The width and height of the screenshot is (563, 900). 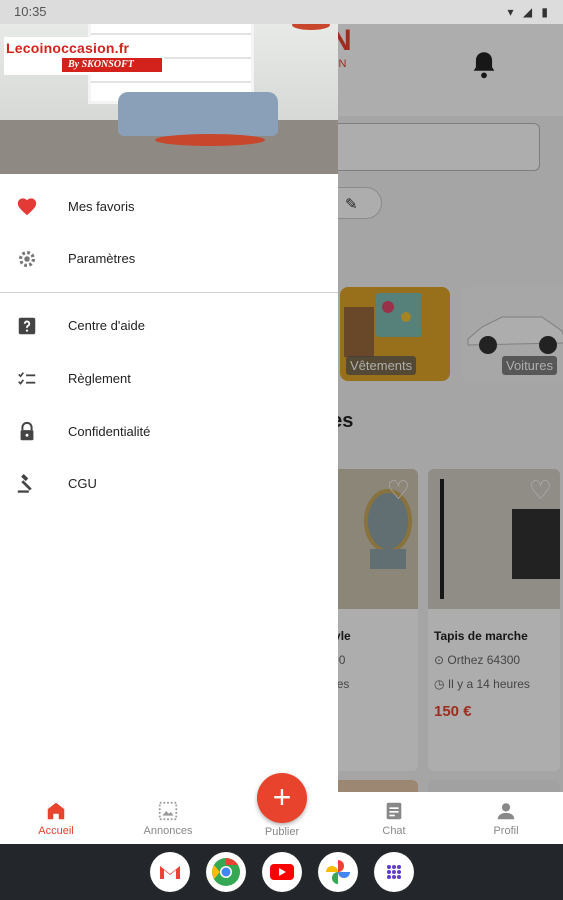 I want to click on system-taskbar, so click(x=281, y=872).